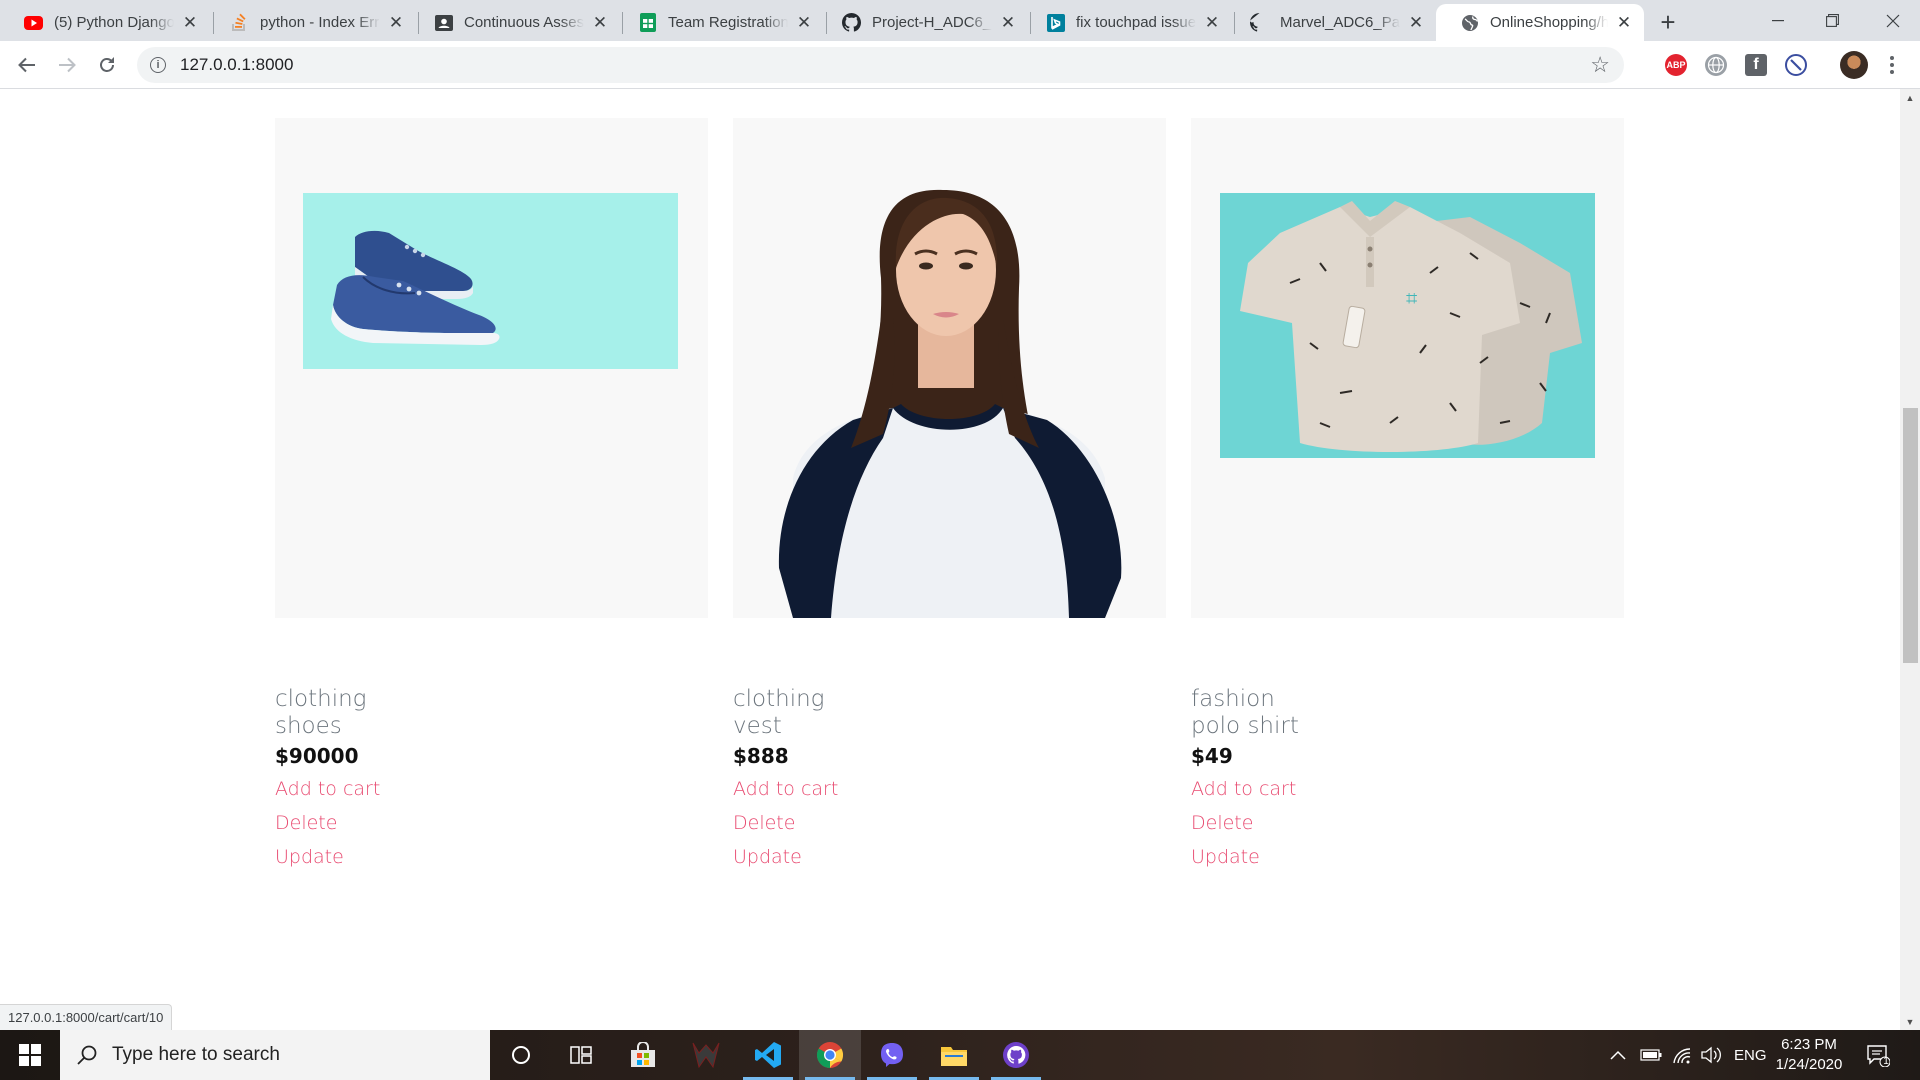 The image size is (1920, 1080). Describe the element at coordinates (719, 22) in the screenshot. I see `tab-team-registration: Team Registration ✕` at that location.